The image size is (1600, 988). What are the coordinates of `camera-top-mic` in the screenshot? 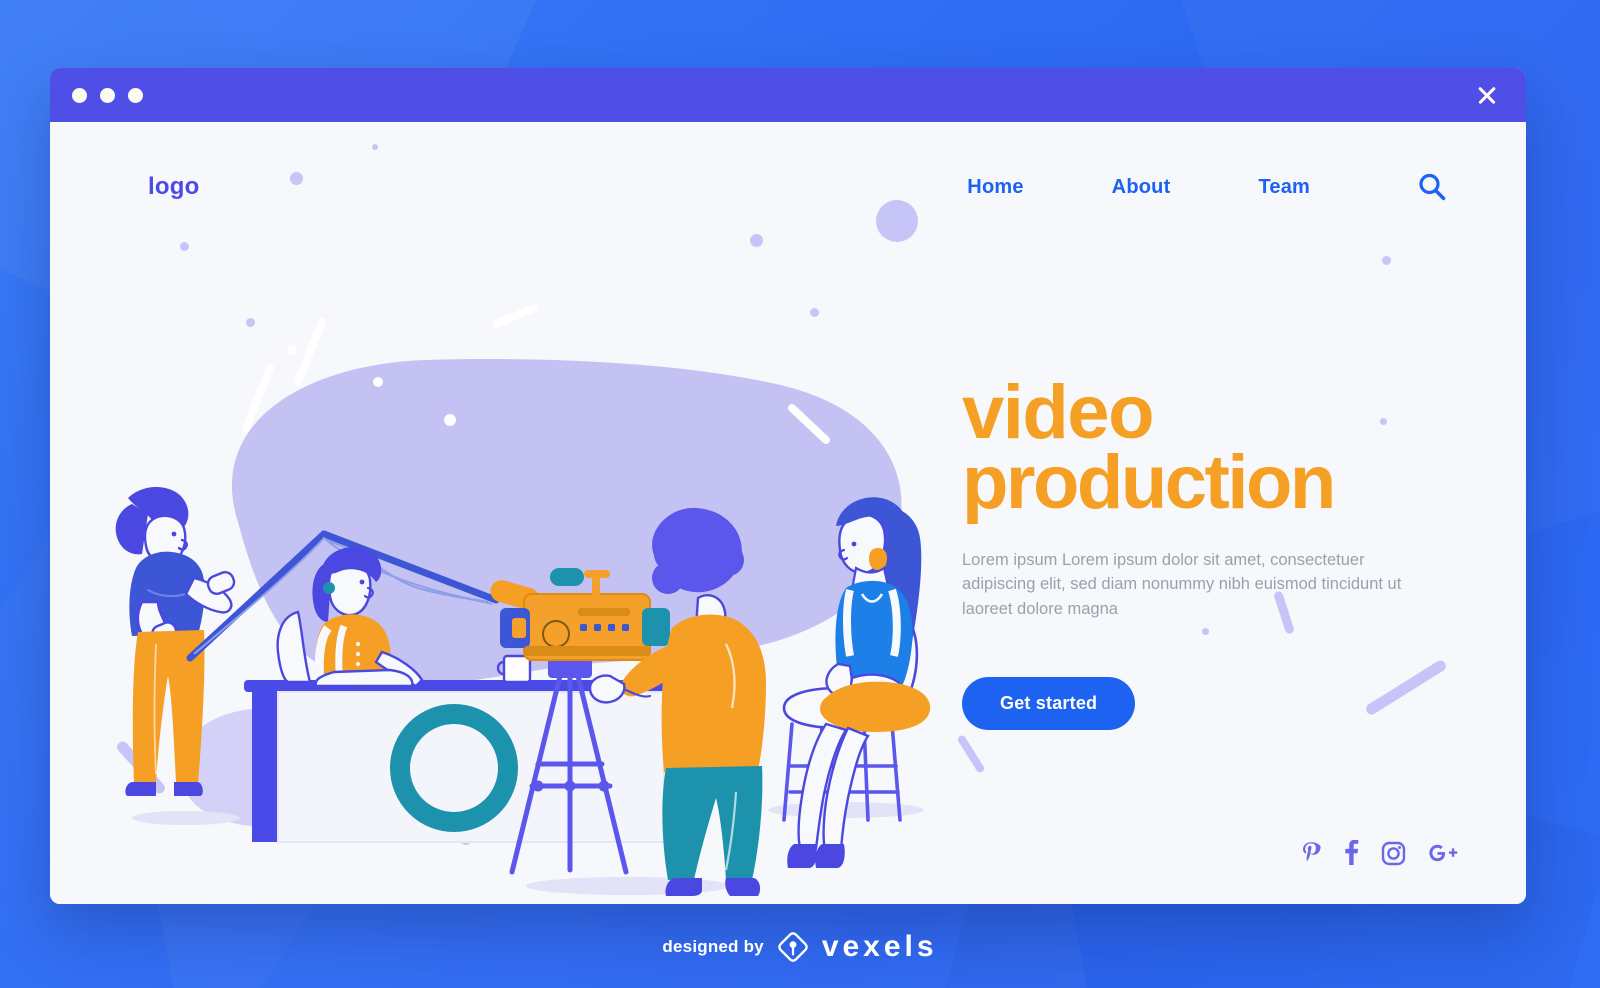 It's located at (567, 577).